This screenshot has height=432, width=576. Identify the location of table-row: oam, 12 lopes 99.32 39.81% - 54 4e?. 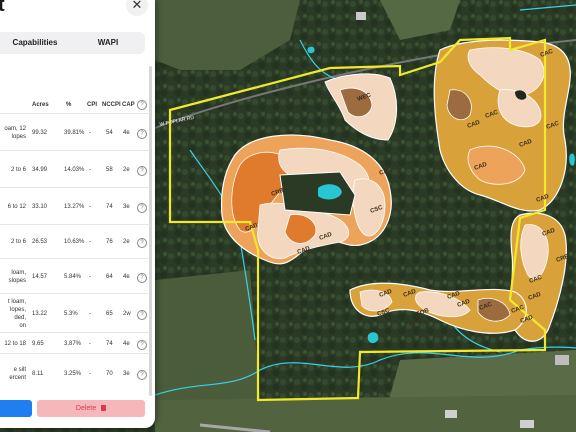
(75, 132).